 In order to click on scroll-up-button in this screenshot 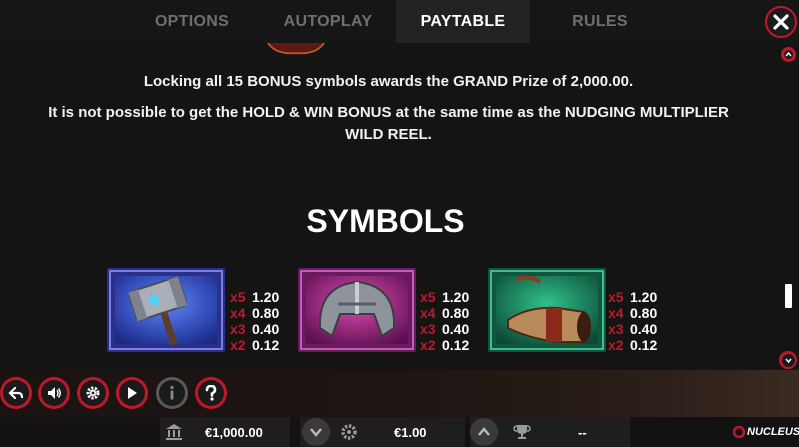, I will do `click(788, 54)`.